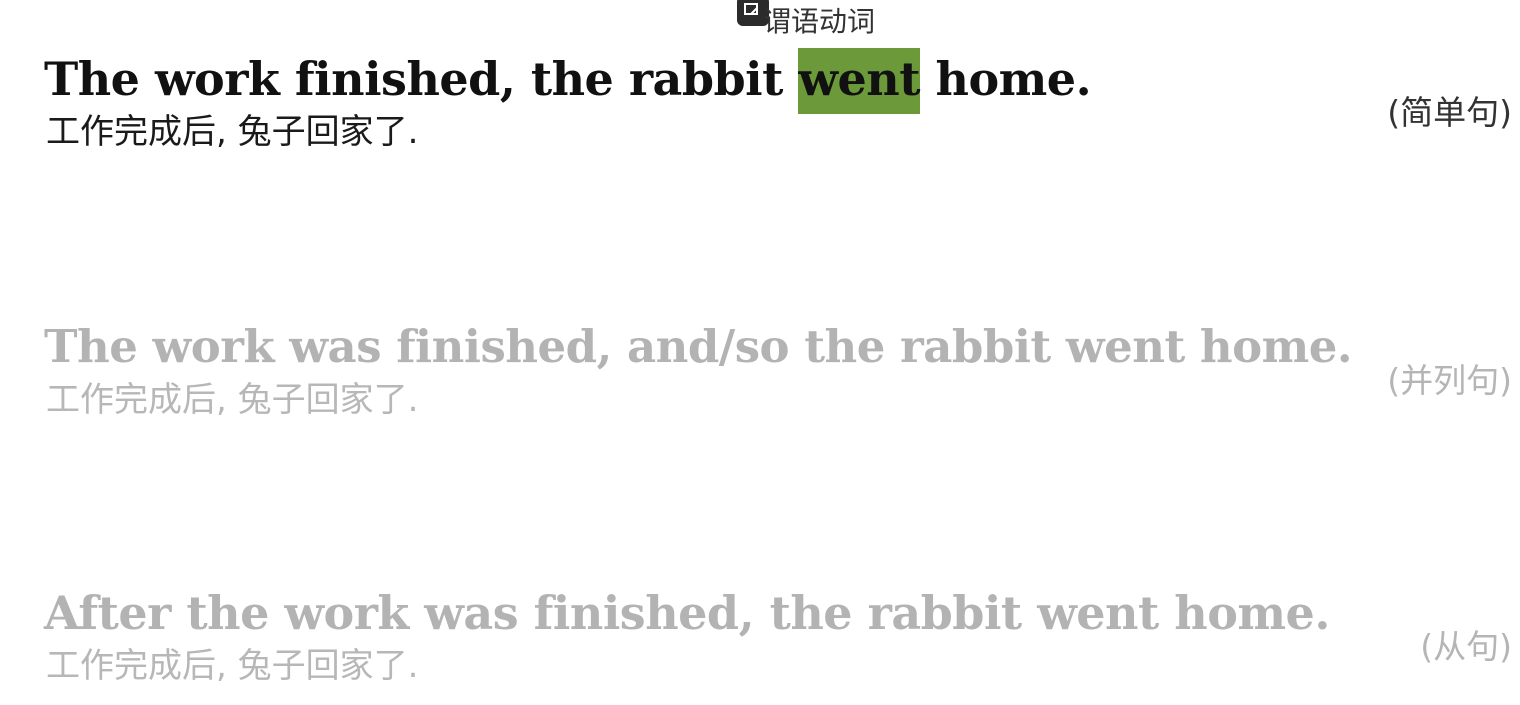 This screenshot has height=705, width=1520. What do you see at coordinates (1466, 646) in the screenshot?
I see `sentence-type-label: (从句)` at bounding box center [1466, 646].